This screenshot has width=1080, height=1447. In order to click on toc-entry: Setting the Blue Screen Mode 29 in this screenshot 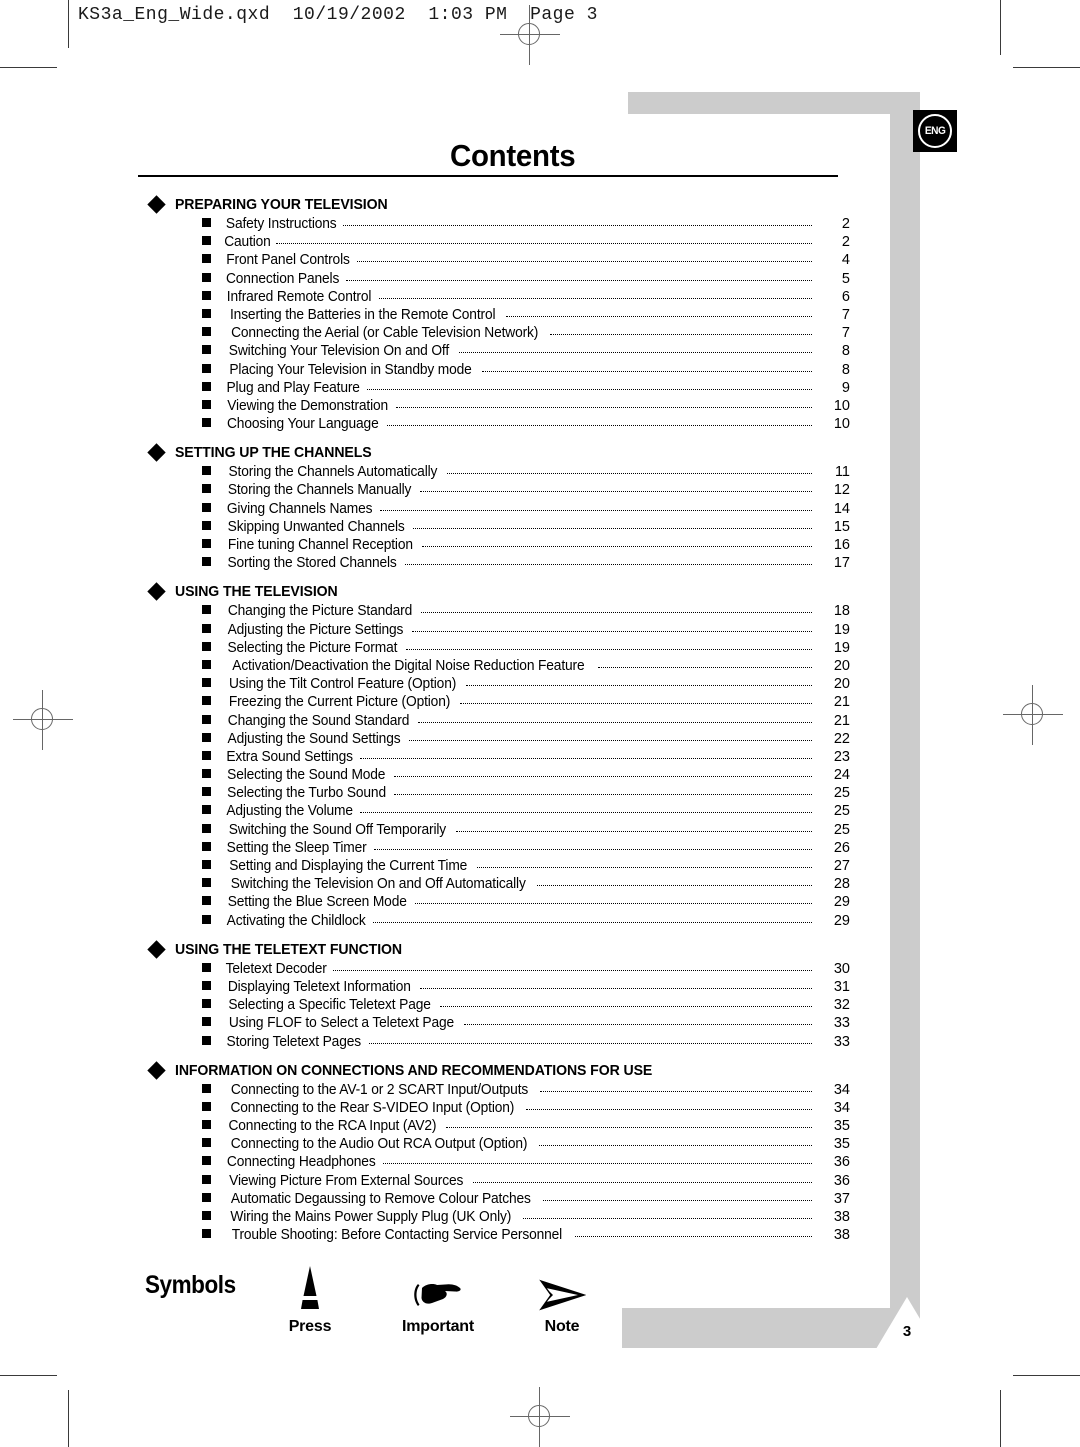, I will do `click(500, 903)`.